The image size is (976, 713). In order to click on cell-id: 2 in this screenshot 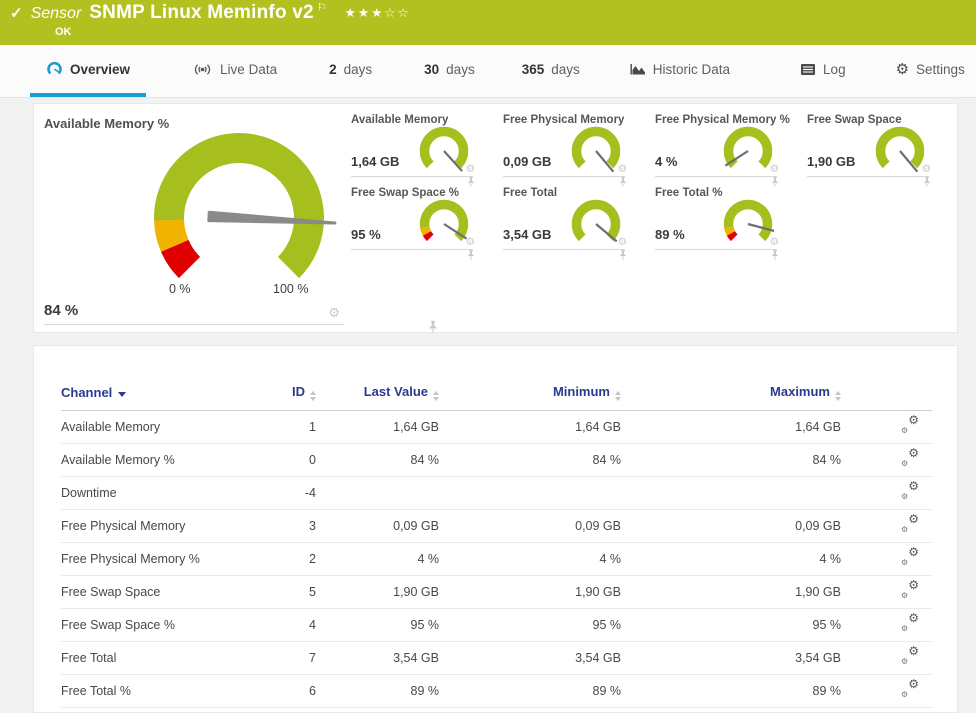, I will do `click(288, 559)`.